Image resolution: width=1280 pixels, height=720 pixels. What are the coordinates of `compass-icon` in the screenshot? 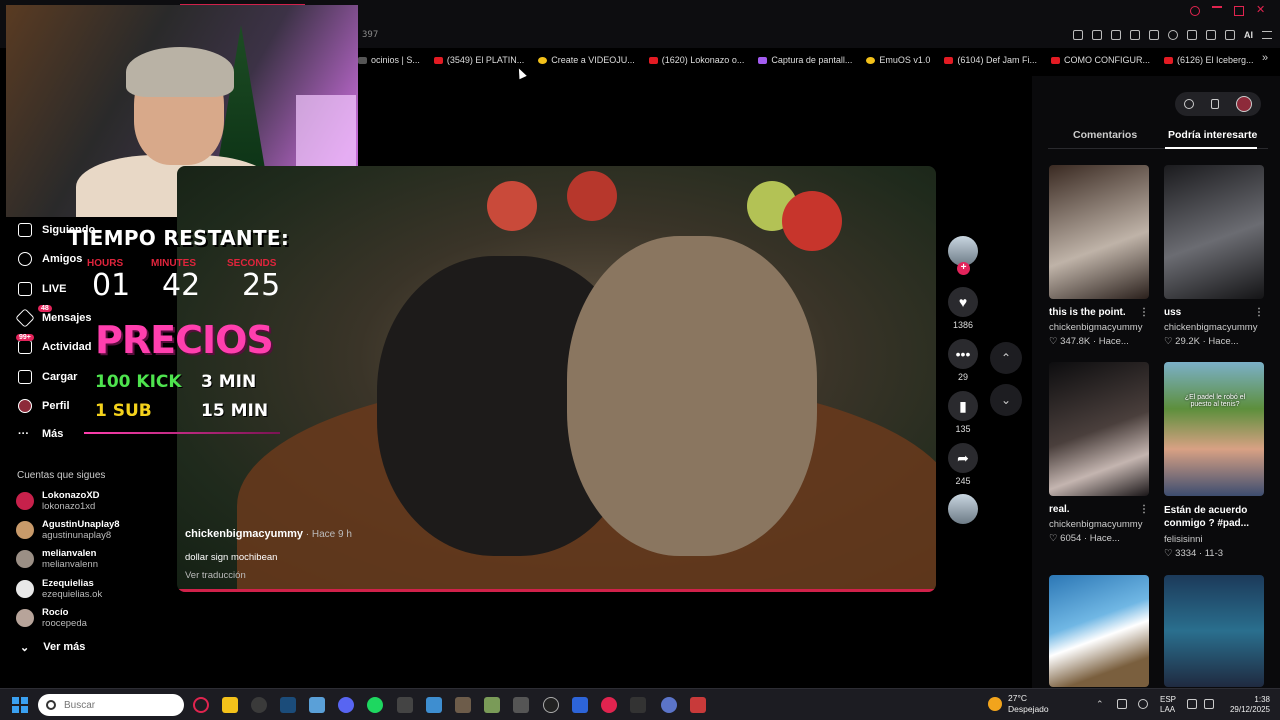 It's located at (1188, 104).